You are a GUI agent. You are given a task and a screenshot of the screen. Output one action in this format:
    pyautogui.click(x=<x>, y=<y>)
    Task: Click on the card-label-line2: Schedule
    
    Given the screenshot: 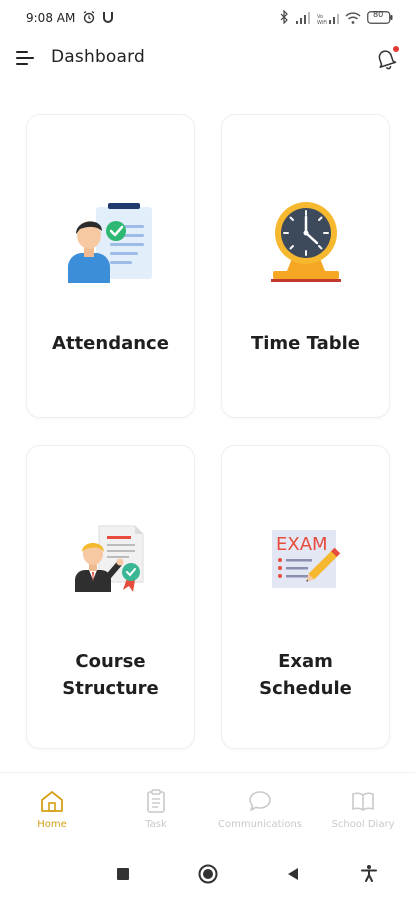 What is the action you would take?
    pyautogui.click(x=305, y=688)
    